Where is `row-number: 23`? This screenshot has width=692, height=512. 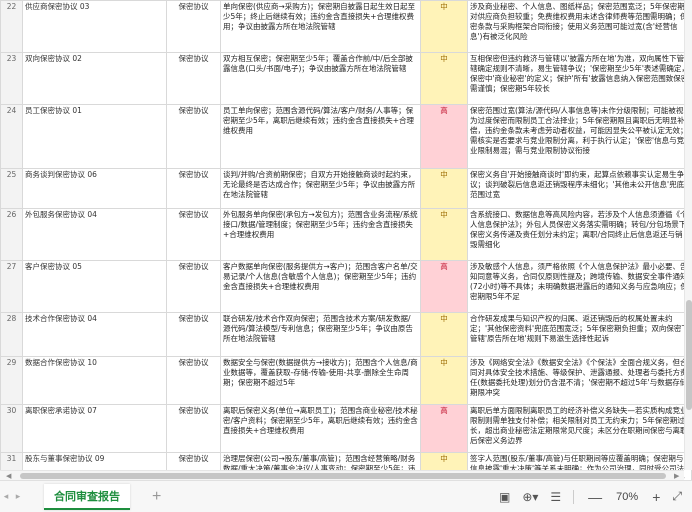
row-number: 23 is located at coordinates (11, 78).